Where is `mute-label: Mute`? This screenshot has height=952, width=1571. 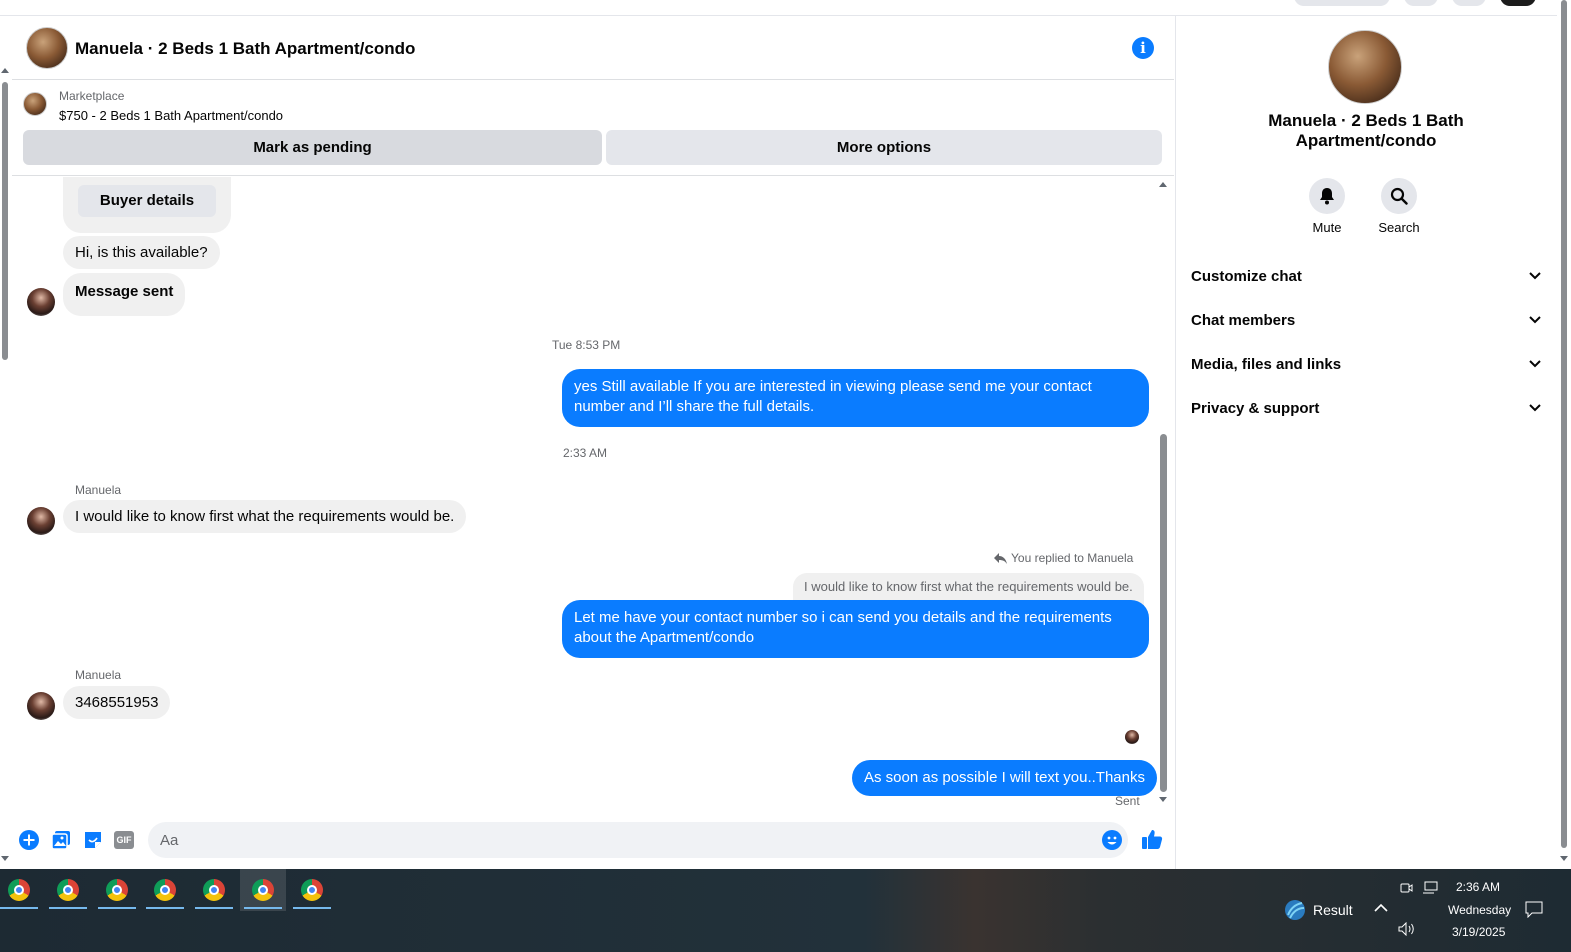 mute-label: Mute is located at coordinates (1327, 227).